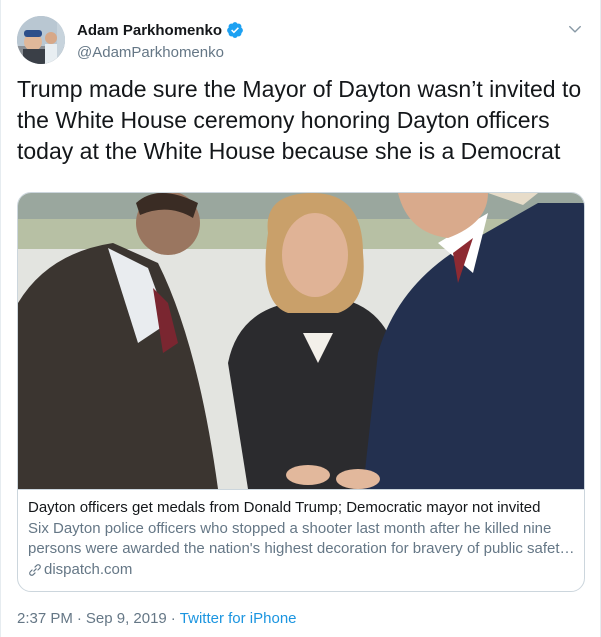 This screenshot has width=601, height=637. What do you see at coordinates (45, 618) in the screenshot?
I see `tweet-time: 2:37 PM` at bounding box center [45, 618].